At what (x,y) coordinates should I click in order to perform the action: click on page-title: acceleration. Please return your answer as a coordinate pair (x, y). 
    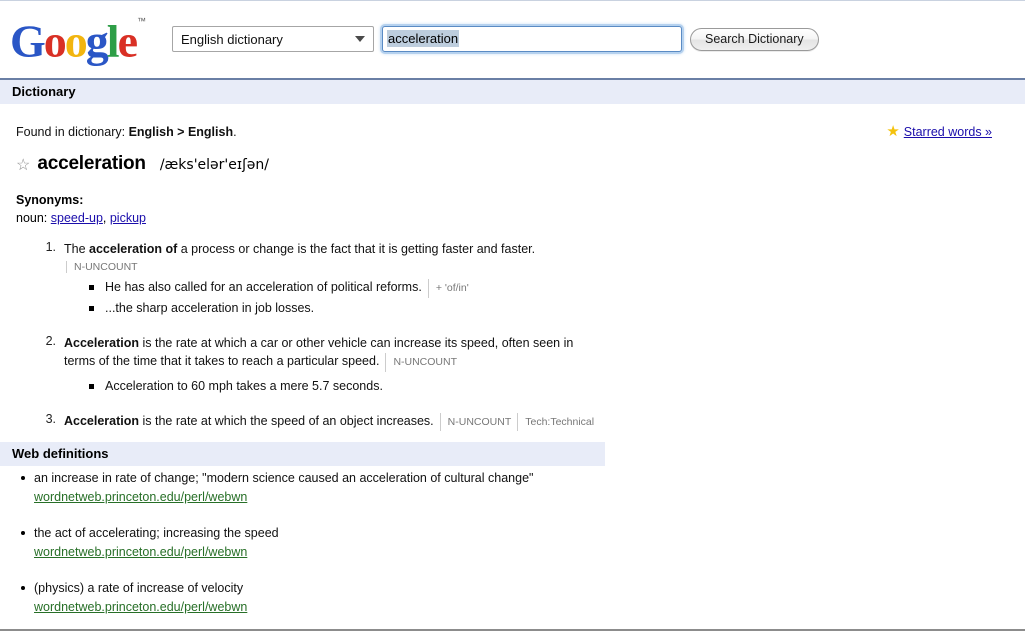
    Looking at the image, I should click on (91, 163).